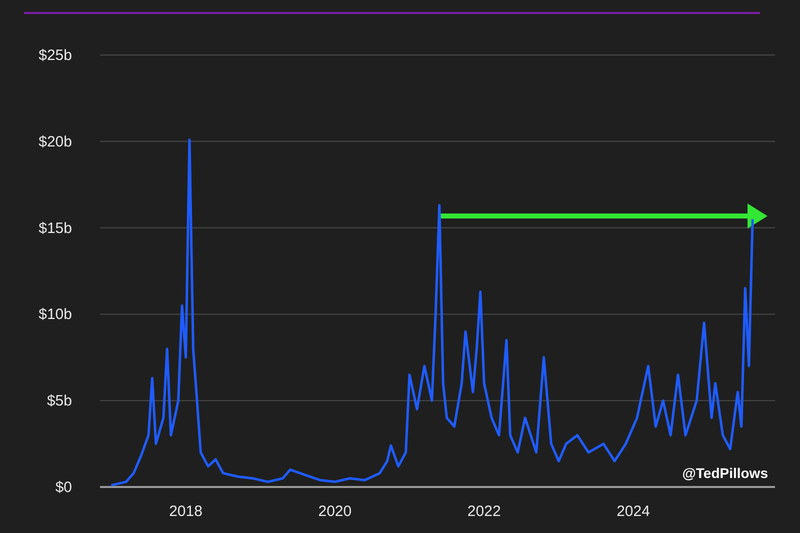  What do you see at coordinates (63, 487) in the screenshot?
I see `y-axis-label: $0` at bounding box center [63, 487].